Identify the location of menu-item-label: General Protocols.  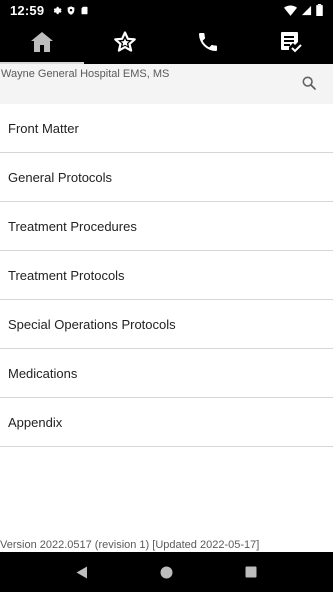
(60, 177).